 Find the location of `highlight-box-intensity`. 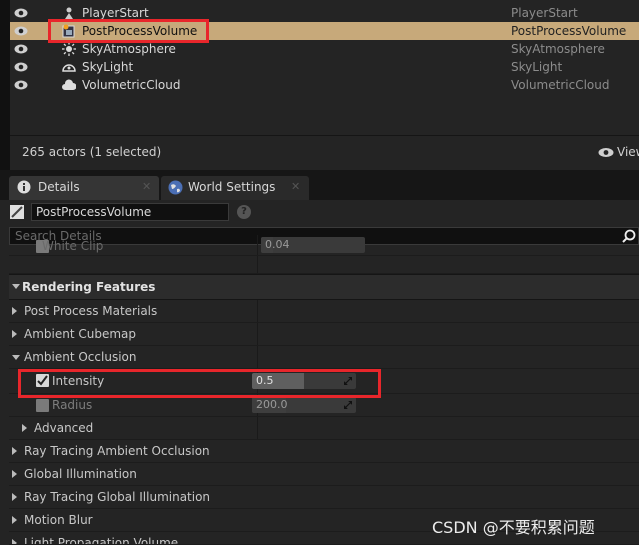

highlight-box-intensity is located at coordinates (199, 383).